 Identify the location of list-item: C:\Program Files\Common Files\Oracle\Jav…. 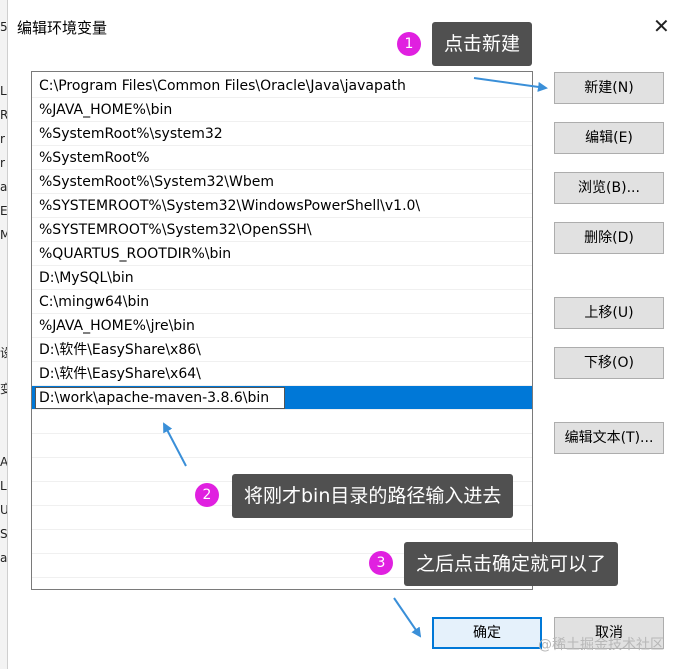
(282, 86).